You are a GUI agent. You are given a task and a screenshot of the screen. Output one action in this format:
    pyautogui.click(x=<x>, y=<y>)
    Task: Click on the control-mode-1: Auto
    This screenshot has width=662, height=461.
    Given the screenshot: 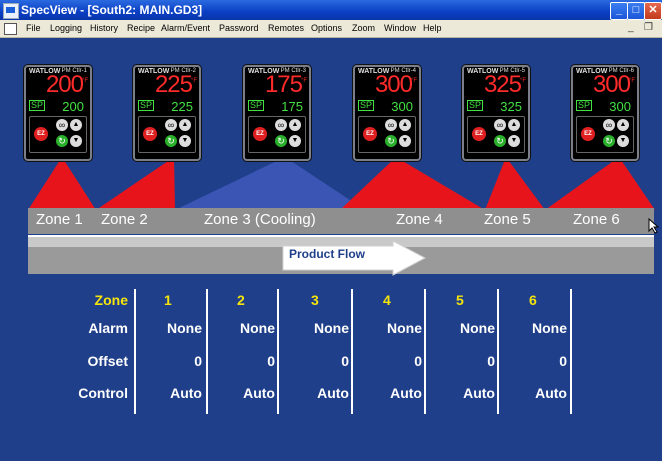 What is the action you would take?
    pyautogui.click(x=173, y=393)
    